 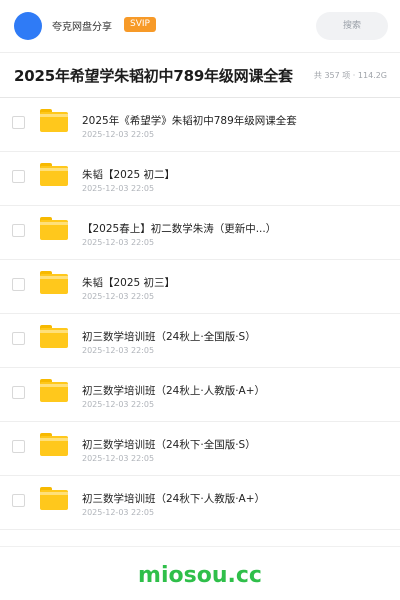 I want to click on list-item: 朱韬【2025 初二】 2025-12-03 22:05, so click(x=200, y=179).